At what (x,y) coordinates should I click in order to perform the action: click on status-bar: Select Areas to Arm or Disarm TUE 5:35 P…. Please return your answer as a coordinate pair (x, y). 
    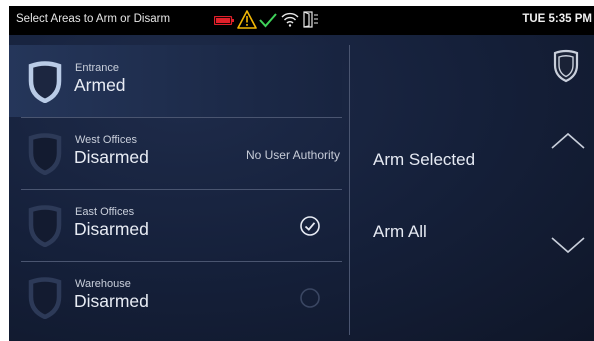
    Looking at the image, I should click on (301, 20).